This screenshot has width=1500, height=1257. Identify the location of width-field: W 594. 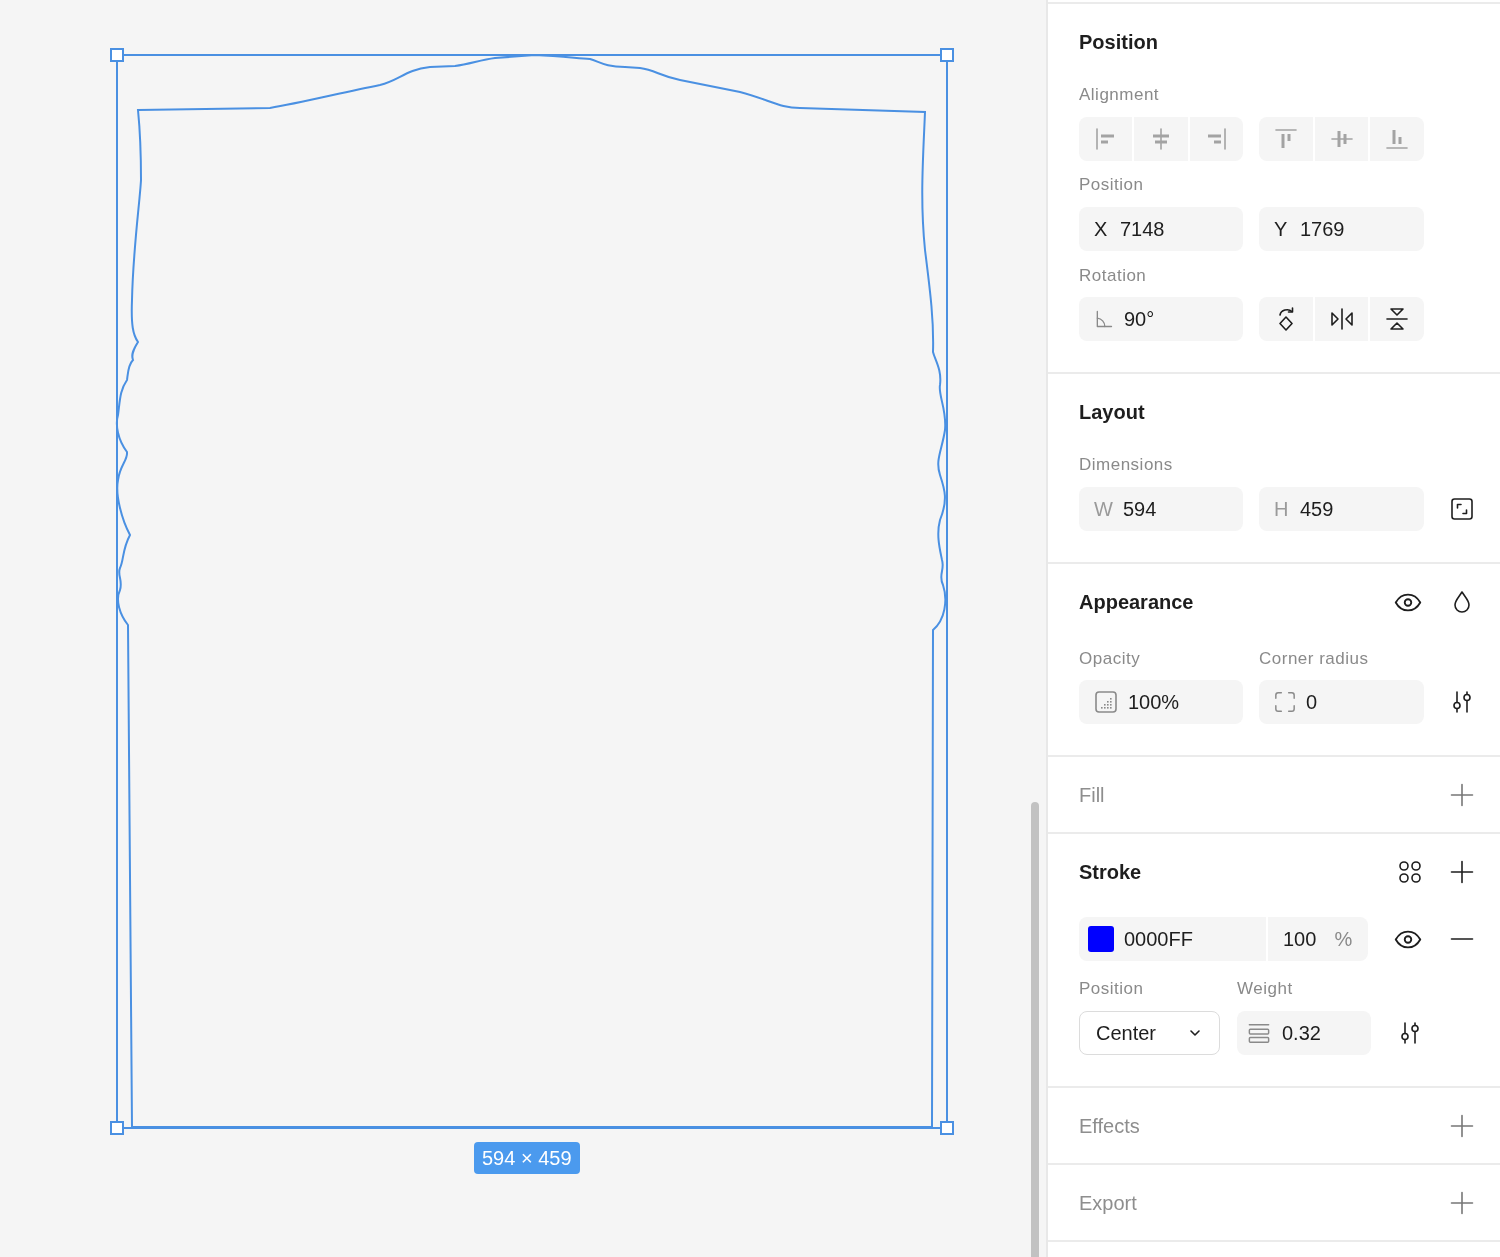
(1161, 509).